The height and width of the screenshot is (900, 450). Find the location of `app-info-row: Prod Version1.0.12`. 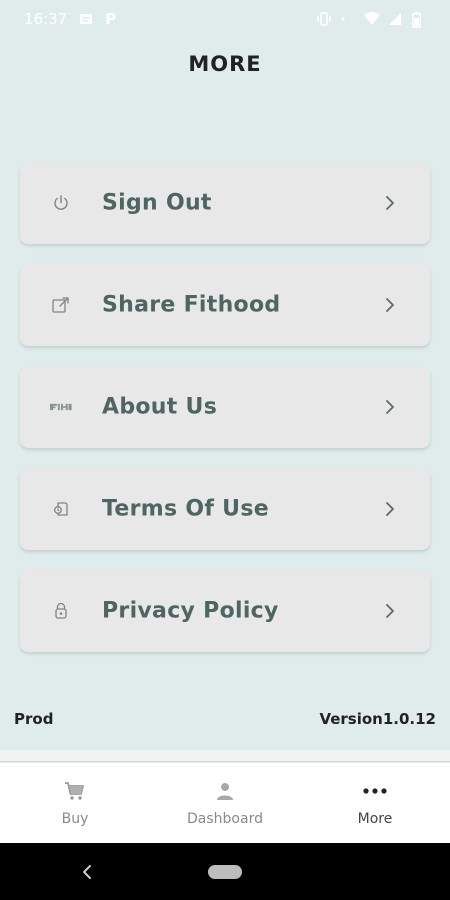

app-info-row: Prod Version1.0.12 is located at coordinates (225, 719).